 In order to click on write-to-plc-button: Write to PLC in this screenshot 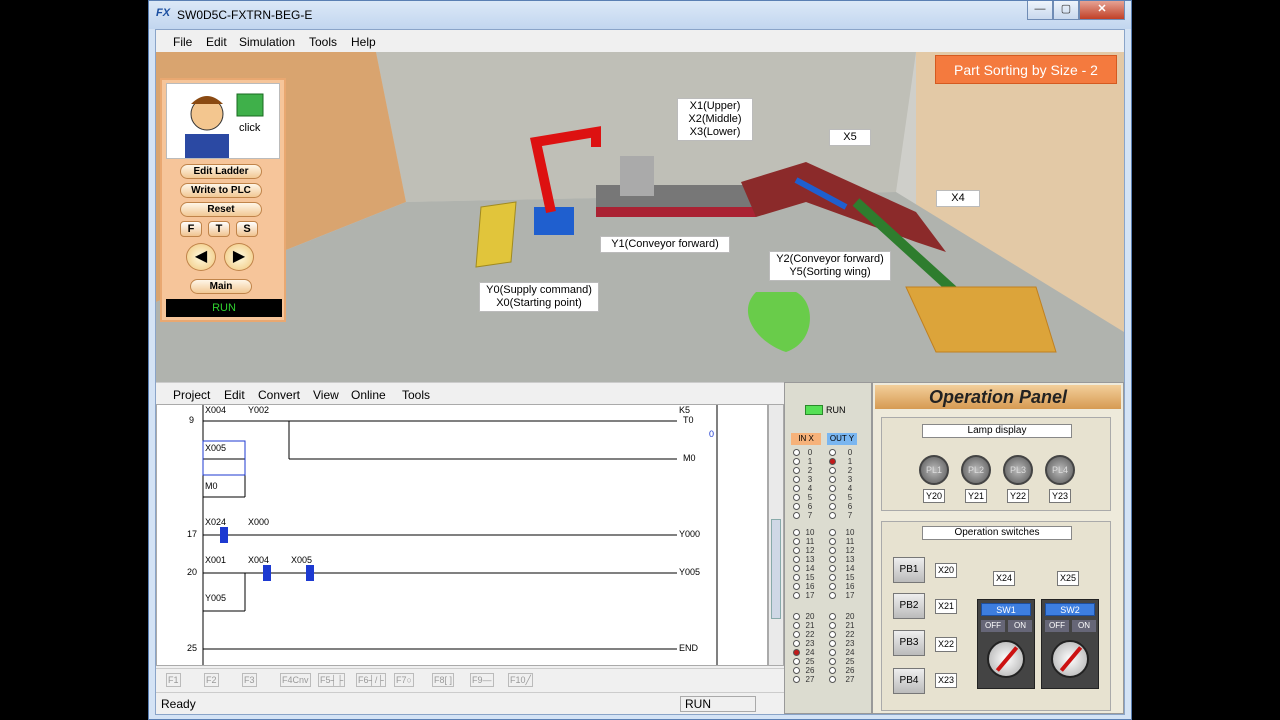, I will do `click(221, 190)`.